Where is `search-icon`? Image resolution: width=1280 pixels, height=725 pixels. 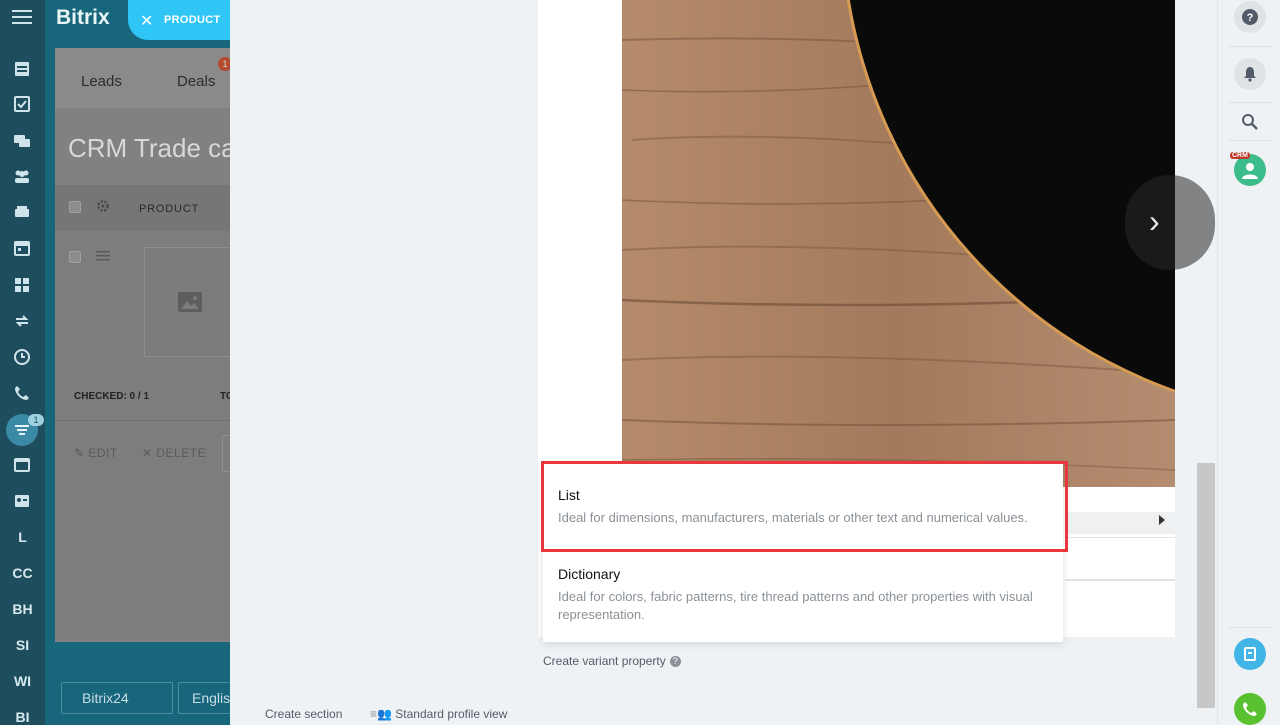
search-icon is located at coordinates (1250, 122).